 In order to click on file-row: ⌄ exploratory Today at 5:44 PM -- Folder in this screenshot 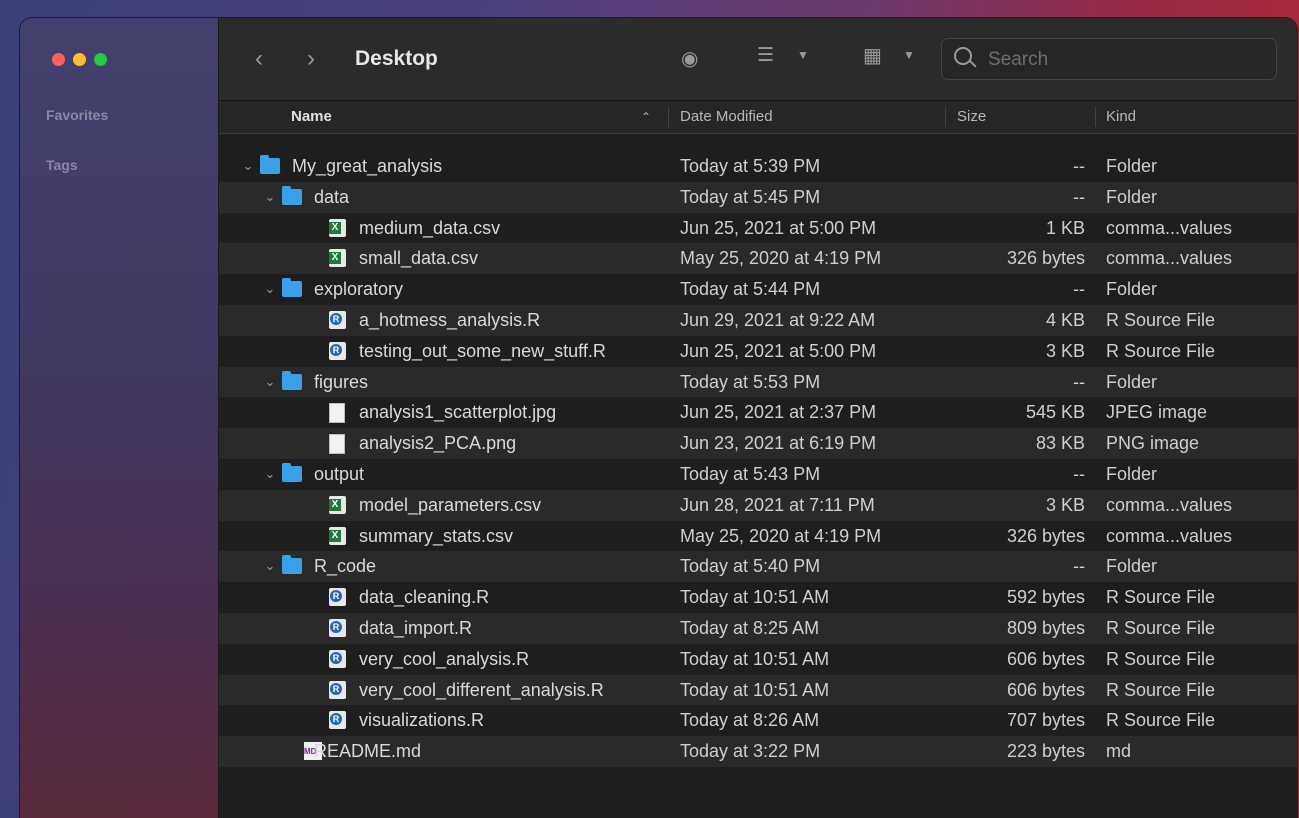, I will do `click(758, 289)`.